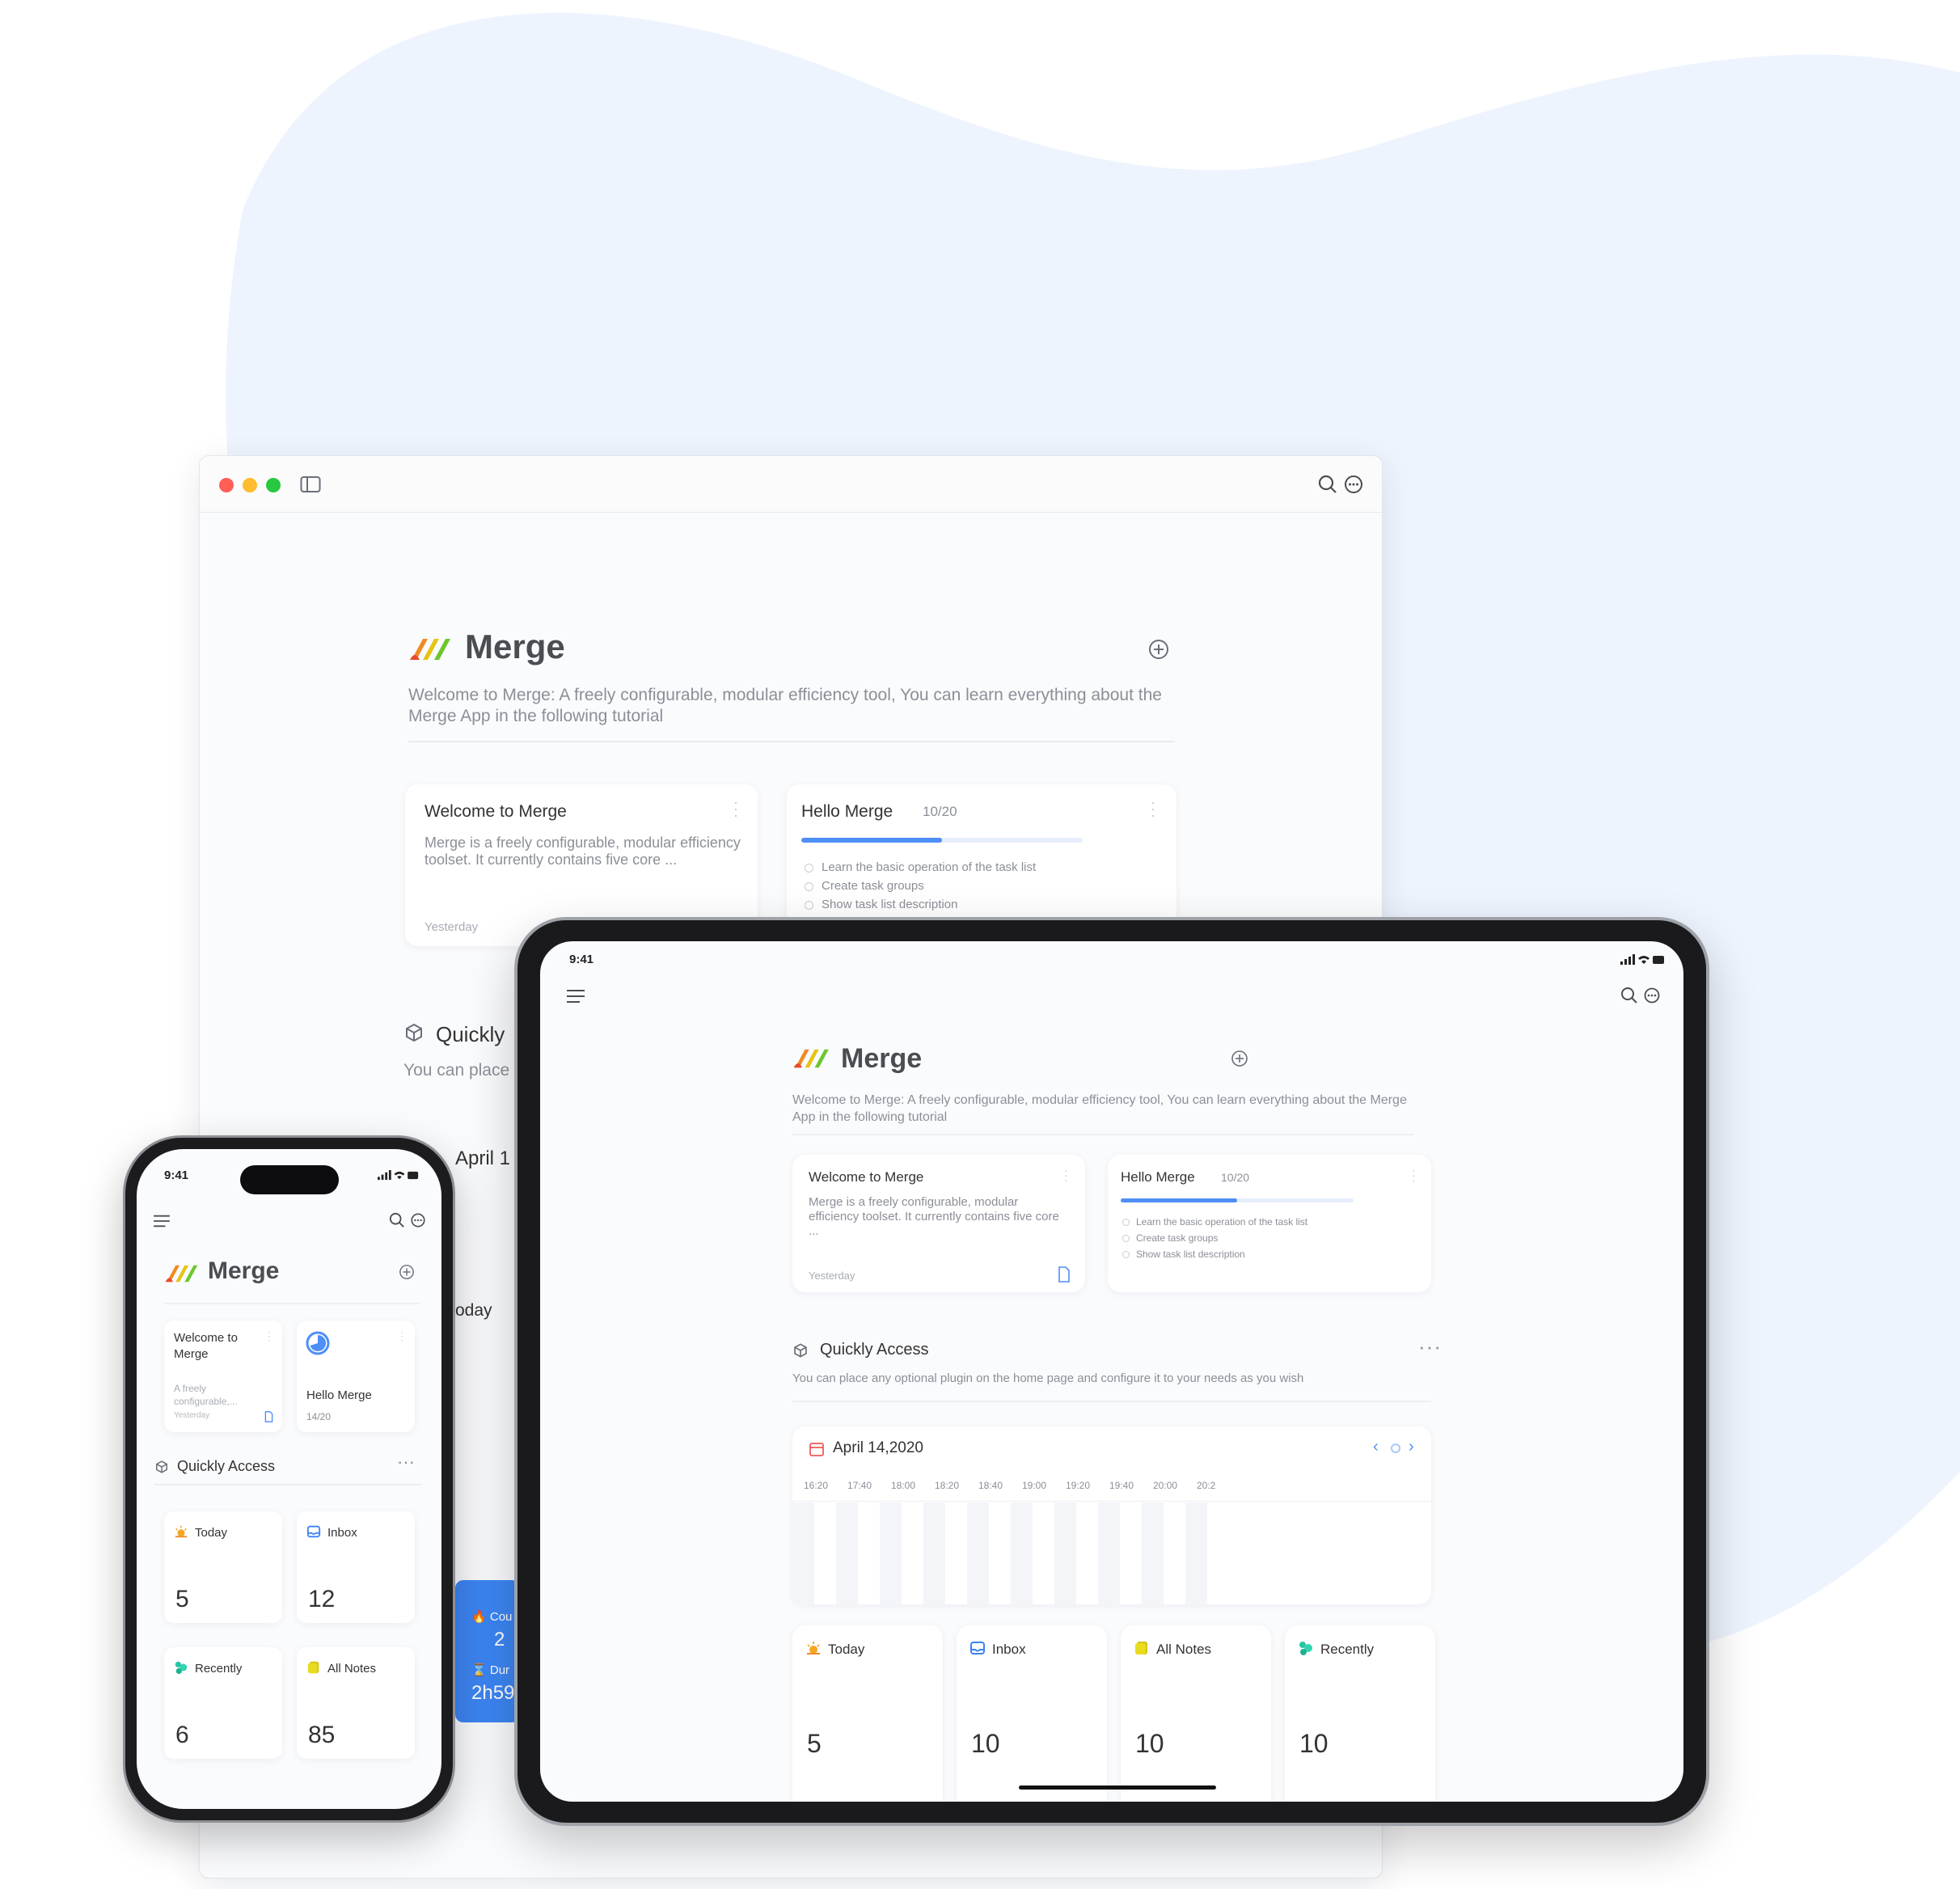 This screenshot has width=1960, height=1889. Describe the element at coordinates (1165, 1486) in the screenshot. I see `time-label: 20:00` at that location.